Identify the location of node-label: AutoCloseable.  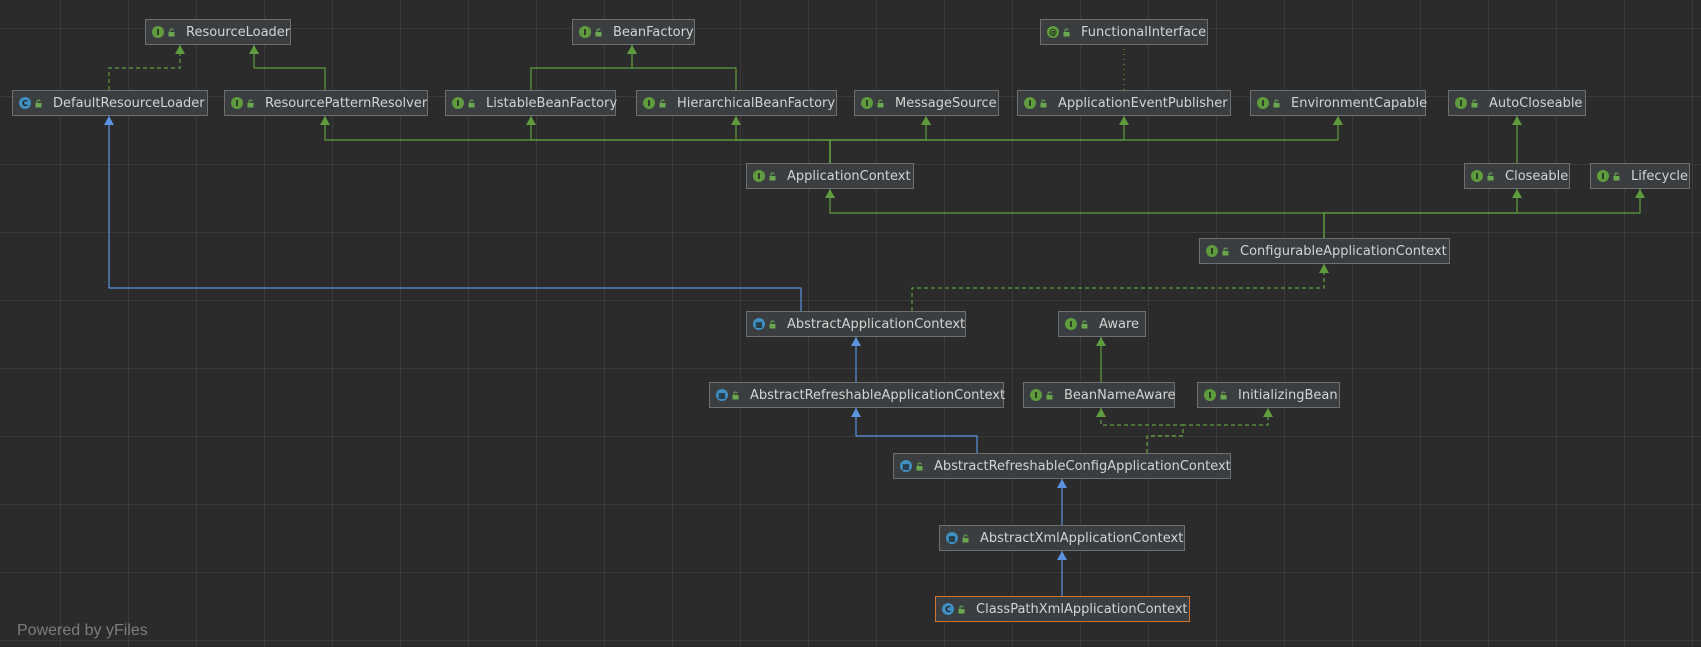
(1536, 103).